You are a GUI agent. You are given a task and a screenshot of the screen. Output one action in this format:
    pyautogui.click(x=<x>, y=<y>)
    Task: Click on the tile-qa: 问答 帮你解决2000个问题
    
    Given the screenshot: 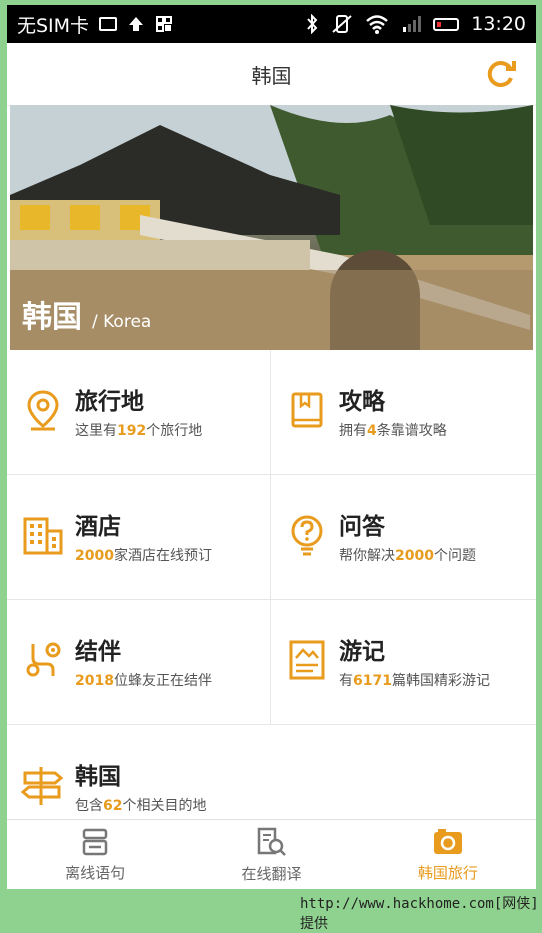 What is the action you would take?
    pyautogui.click(x=402, y=537)
    